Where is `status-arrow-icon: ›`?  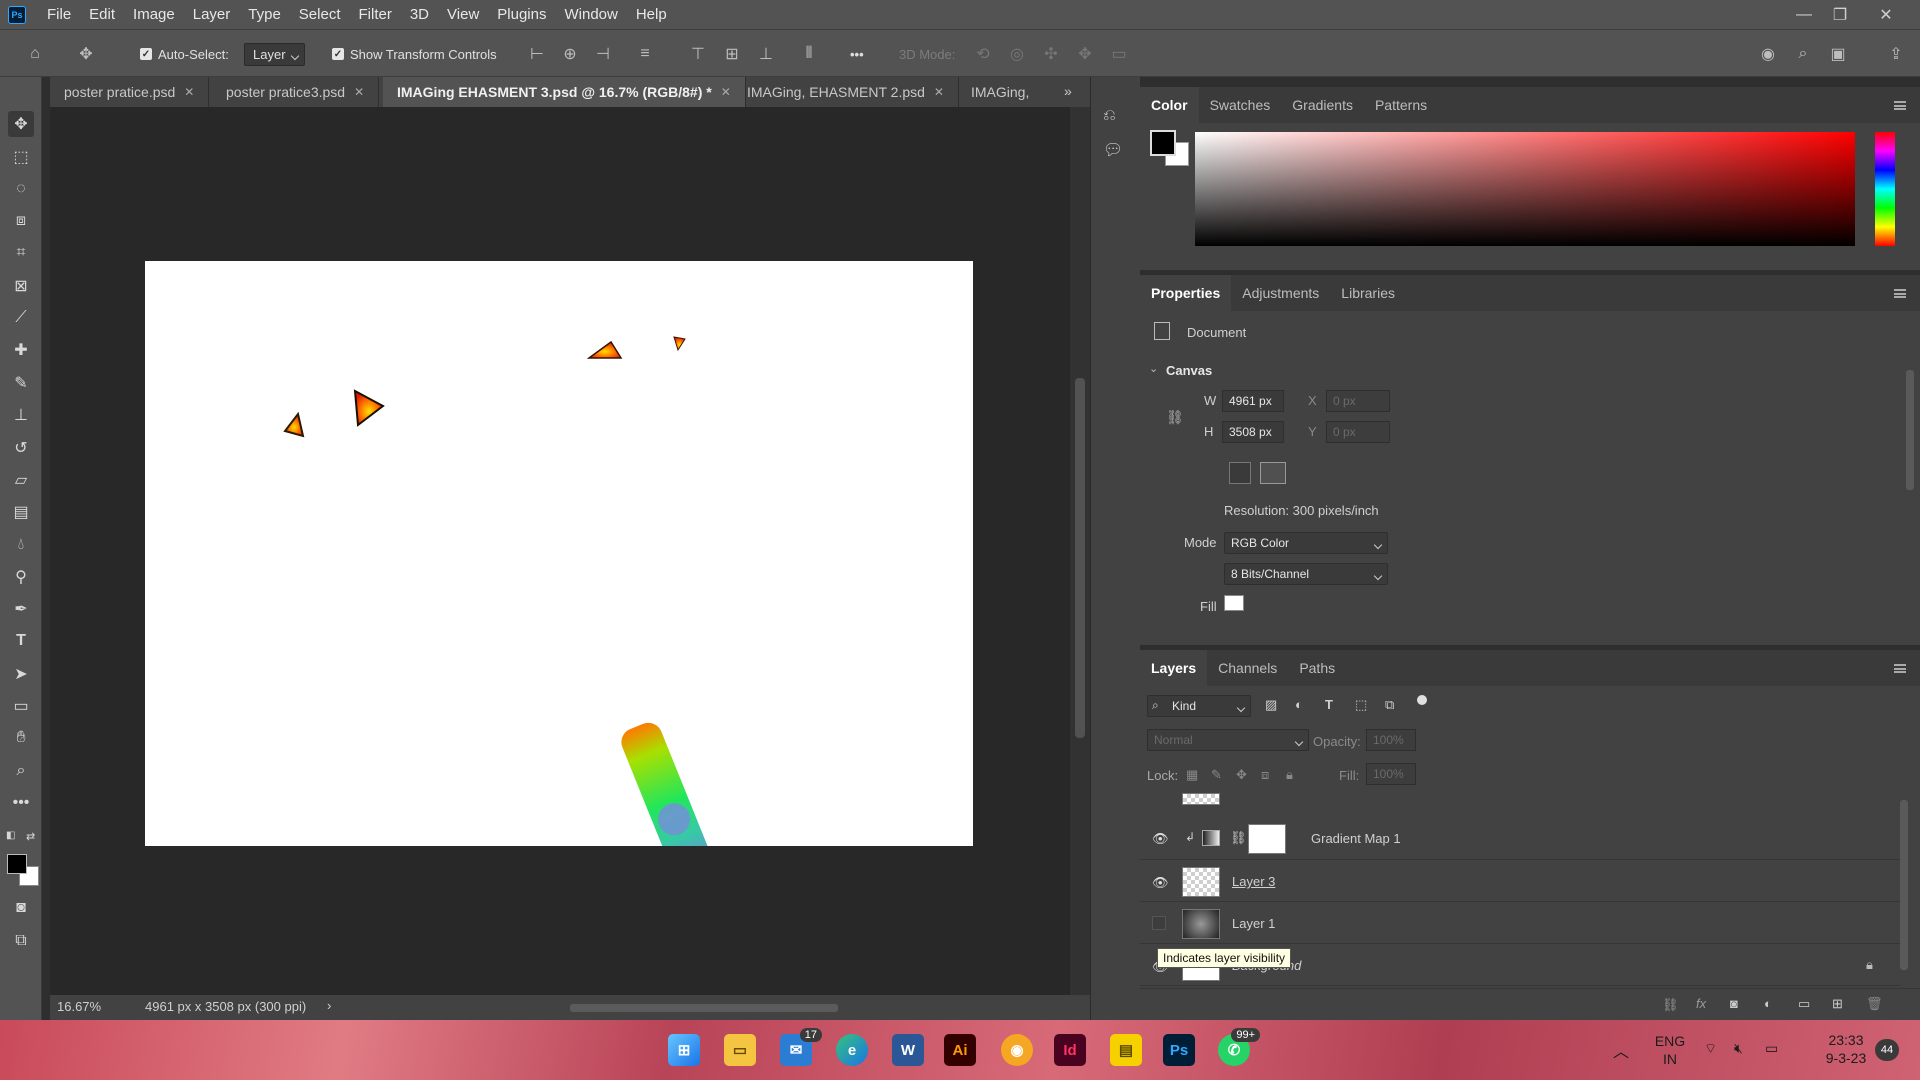
status-arrow-icon: › is located at coordinates (329, 1005).